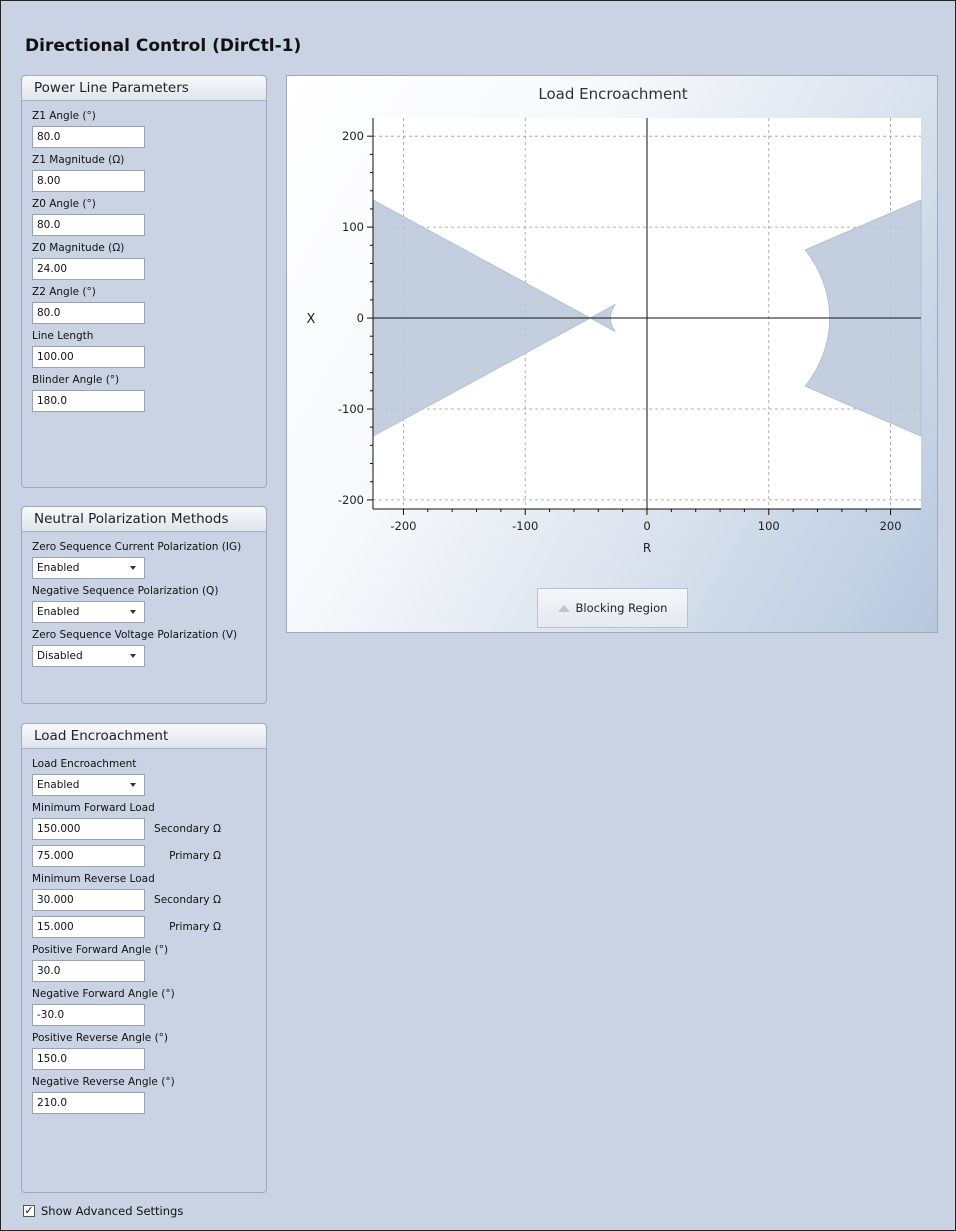  What do you see at coordinates (88, 181) in the screenshot?
I see `z1-magnitude-input: 8.00` at bounding box center [88, 181].